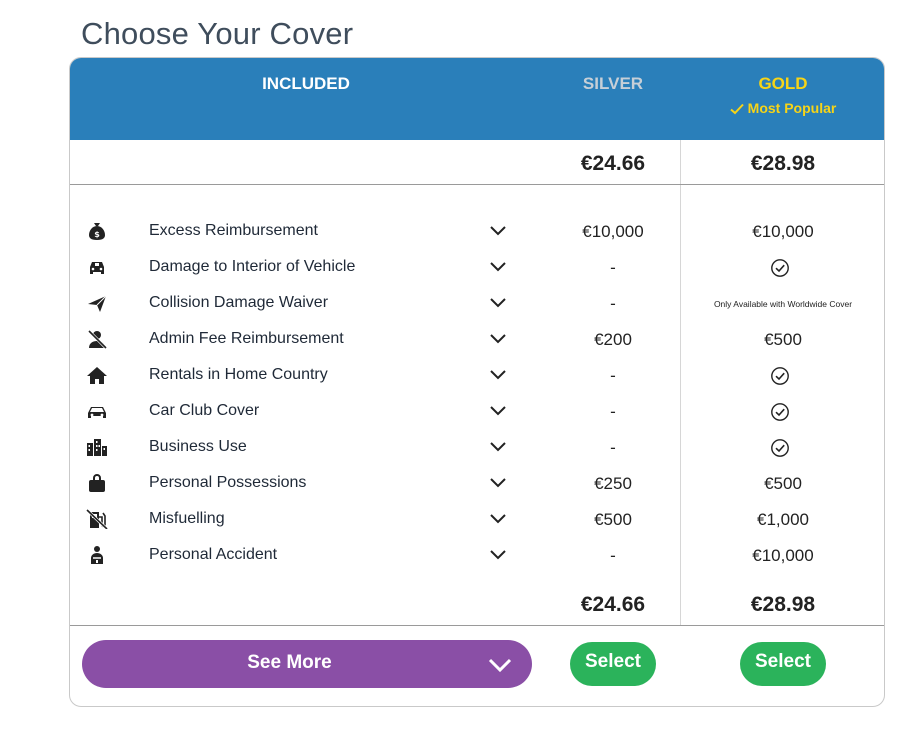  I want to click on car-icon, so click(97, 412).